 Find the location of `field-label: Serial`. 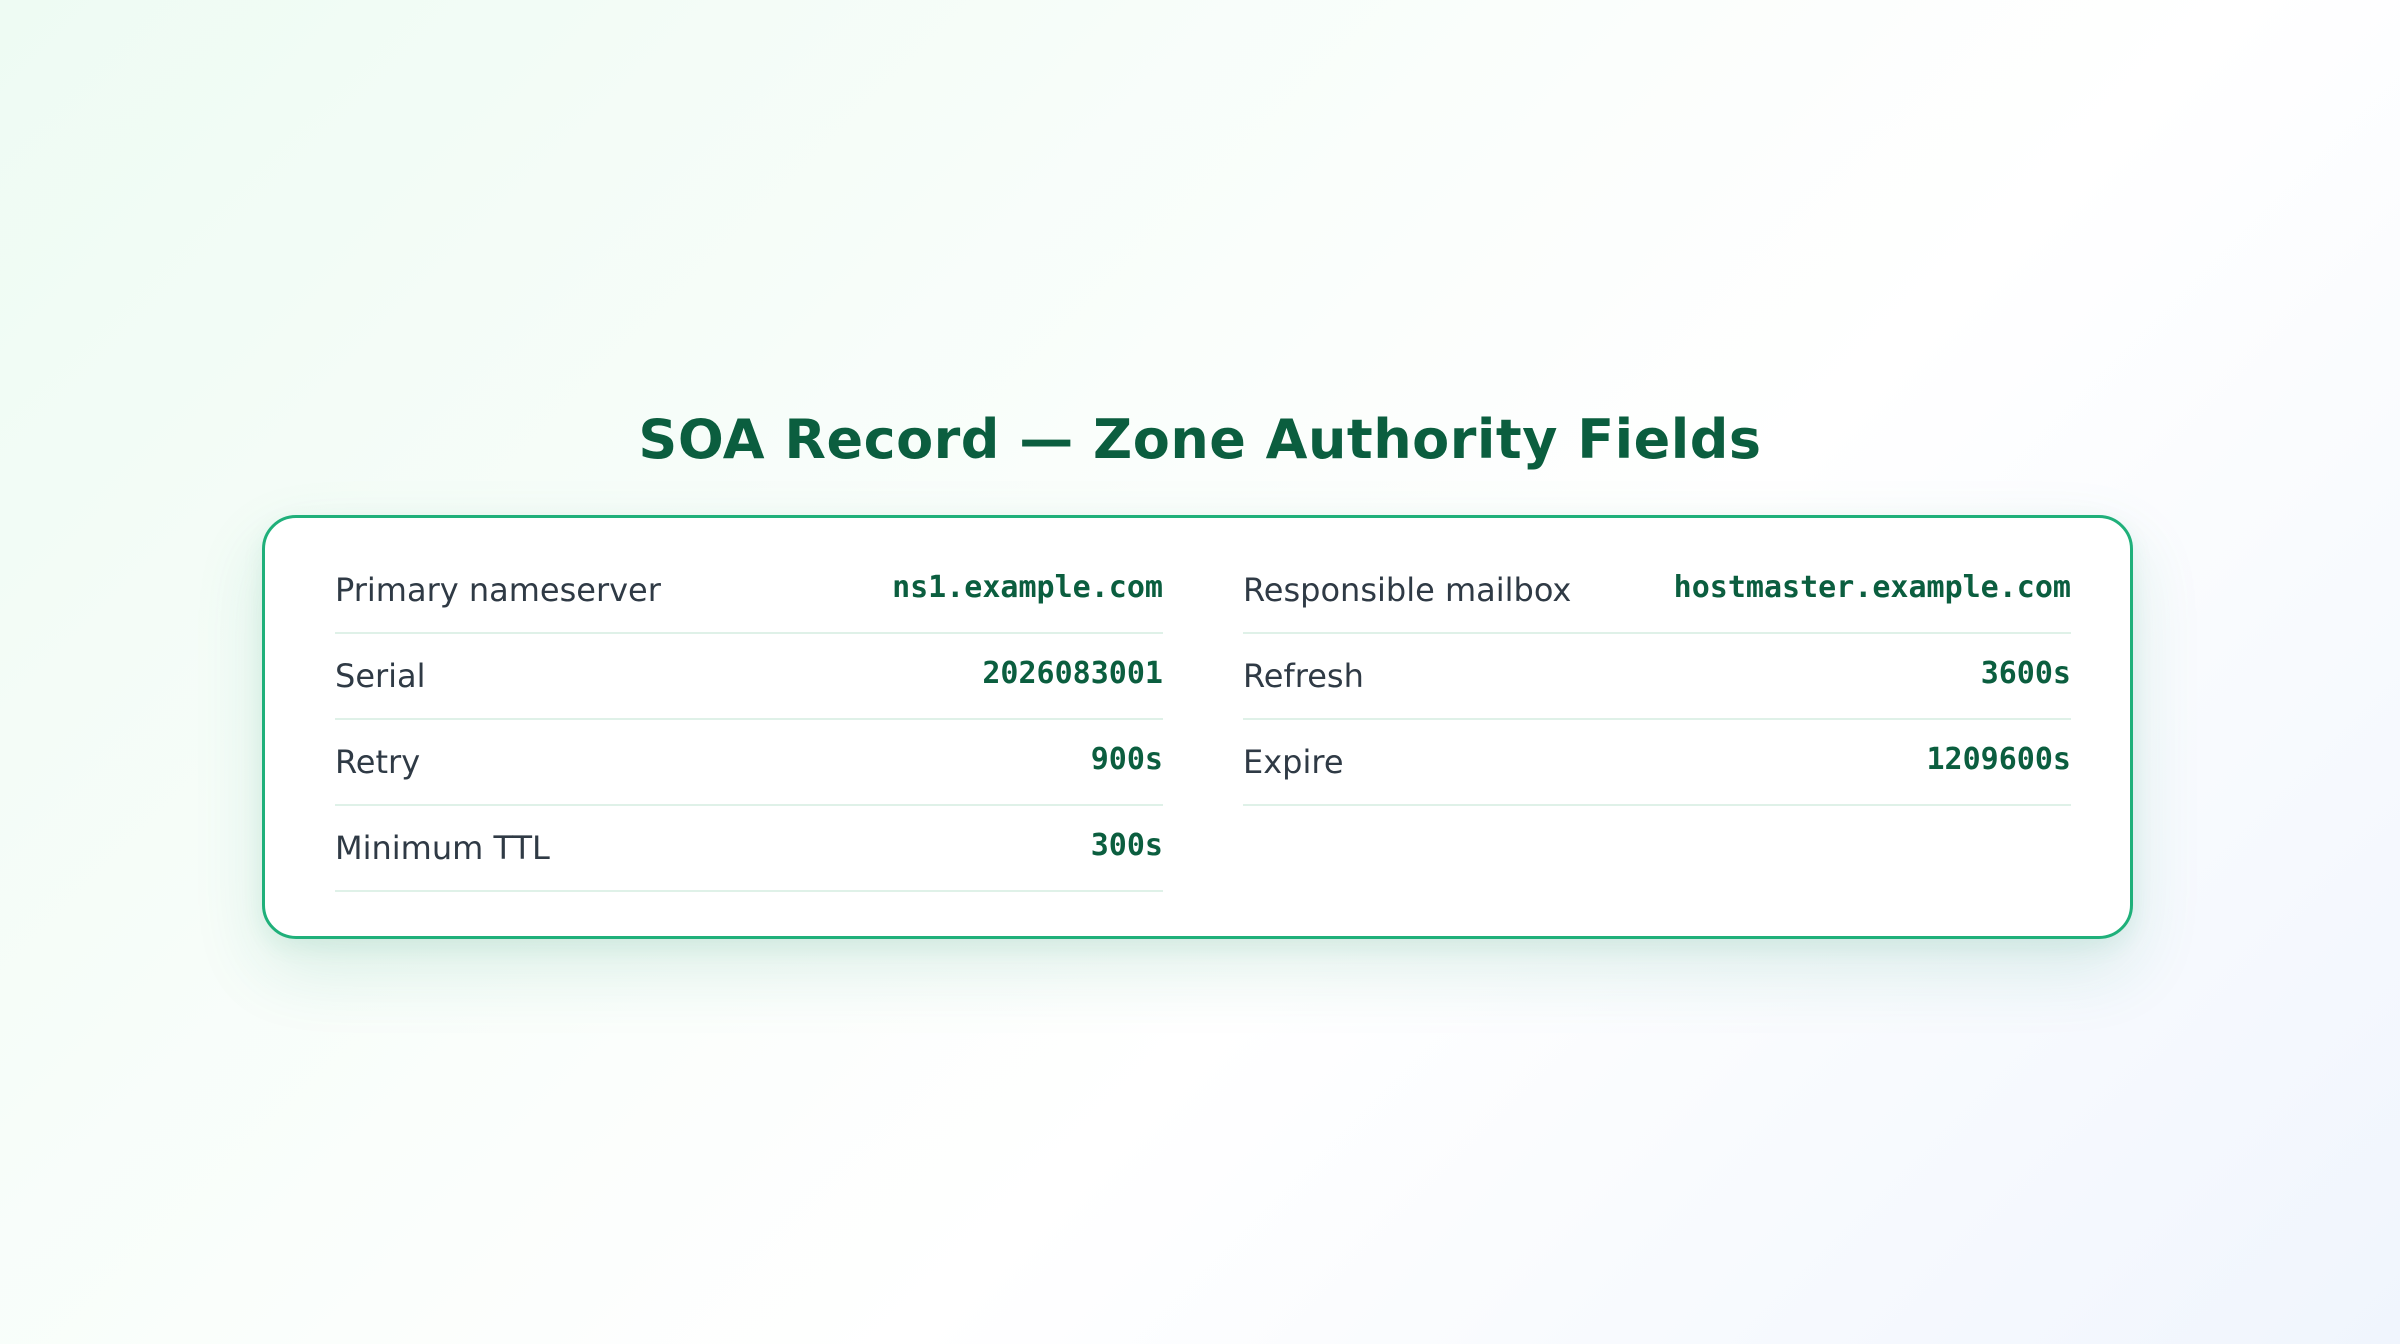

field-label: Serial is located at coordinates (380, 676).